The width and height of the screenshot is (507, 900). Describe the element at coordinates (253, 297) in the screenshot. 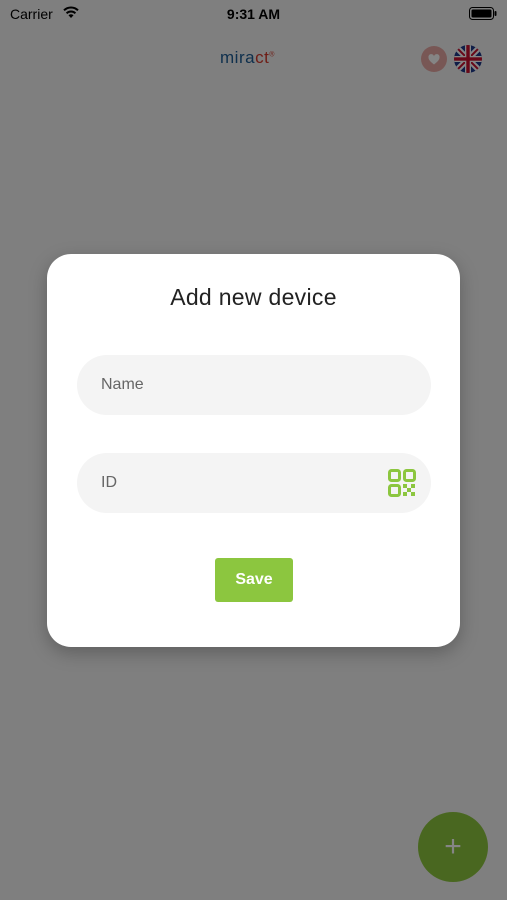

I see `dialog-title: Add new device` at that location.